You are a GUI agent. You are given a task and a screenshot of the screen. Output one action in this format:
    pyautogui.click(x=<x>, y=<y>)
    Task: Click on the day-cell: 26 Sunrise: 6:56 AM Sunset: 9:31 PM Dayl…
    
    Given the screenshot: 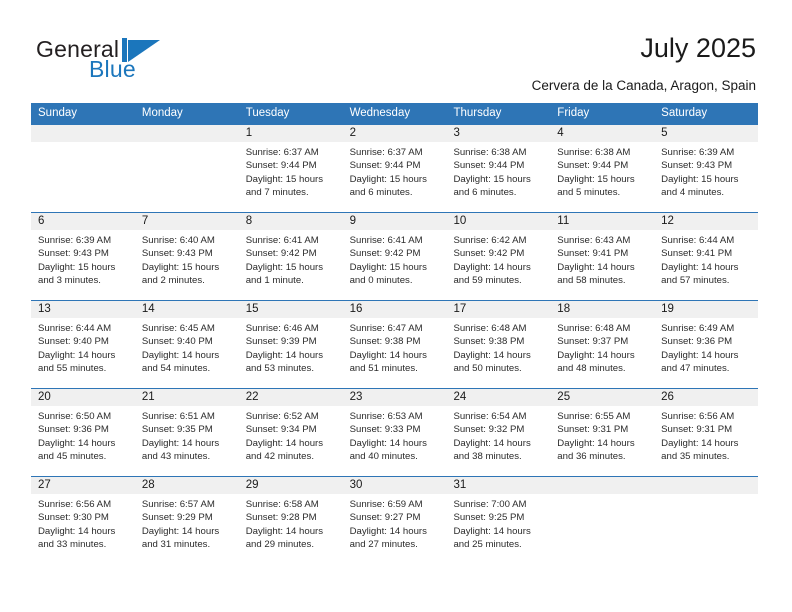 What is the action you would take?
    pyautogui.click(x=706, y=432)
    